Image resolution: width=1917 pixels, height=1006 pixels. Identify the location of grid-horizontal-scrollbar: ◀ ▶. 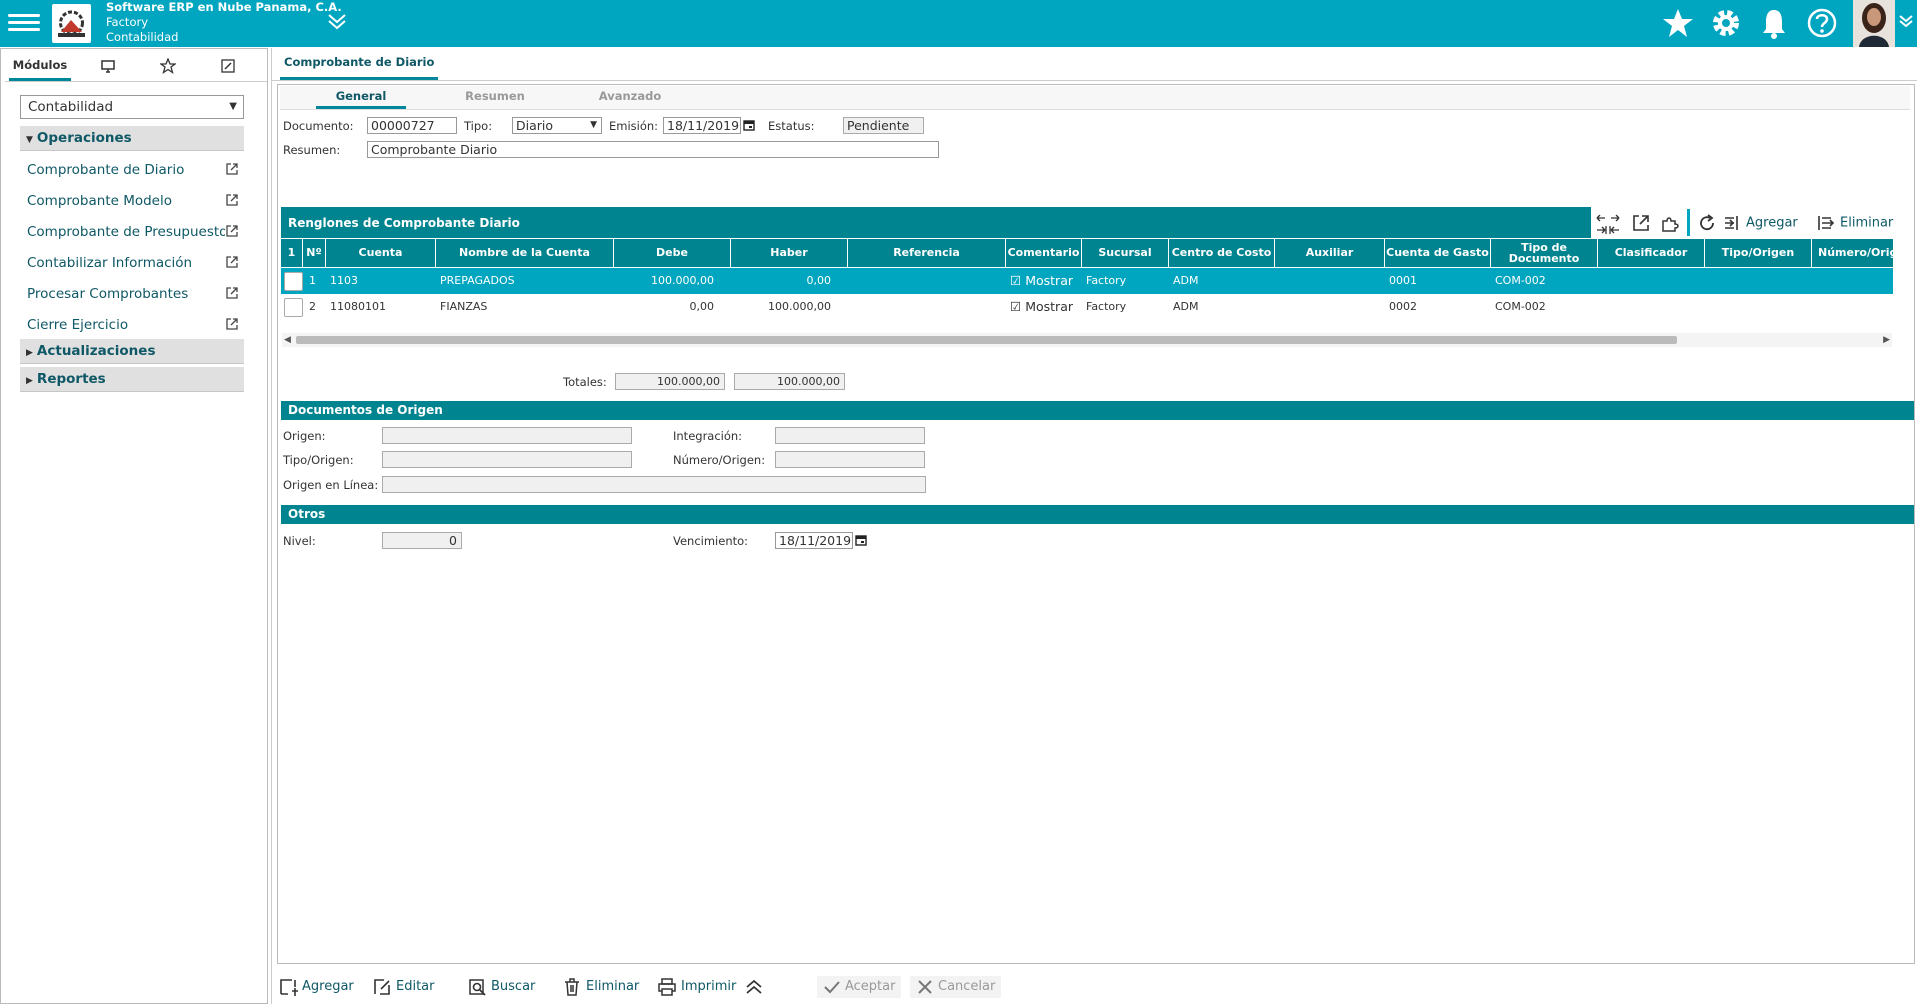
(1087, 340).